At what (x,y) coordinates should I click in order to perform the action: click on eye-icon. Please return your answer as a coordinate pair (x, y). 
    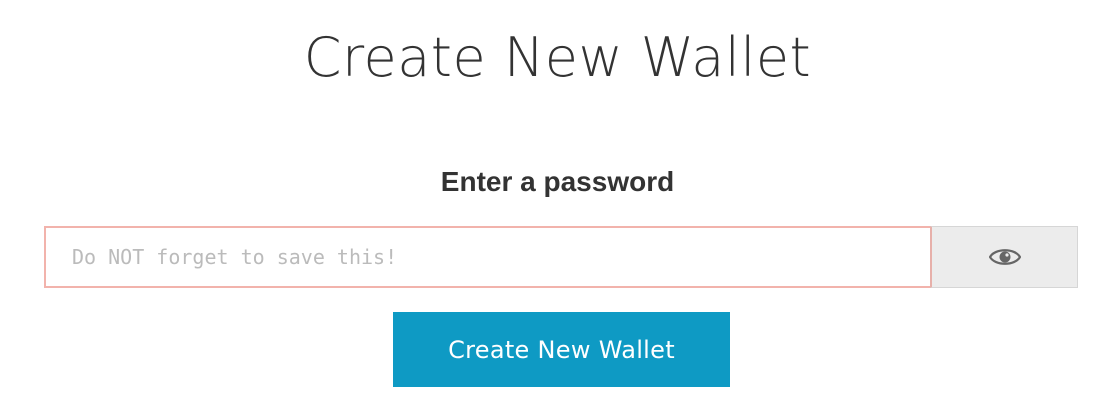
    Looking at the image, I should click on (1004, 257).